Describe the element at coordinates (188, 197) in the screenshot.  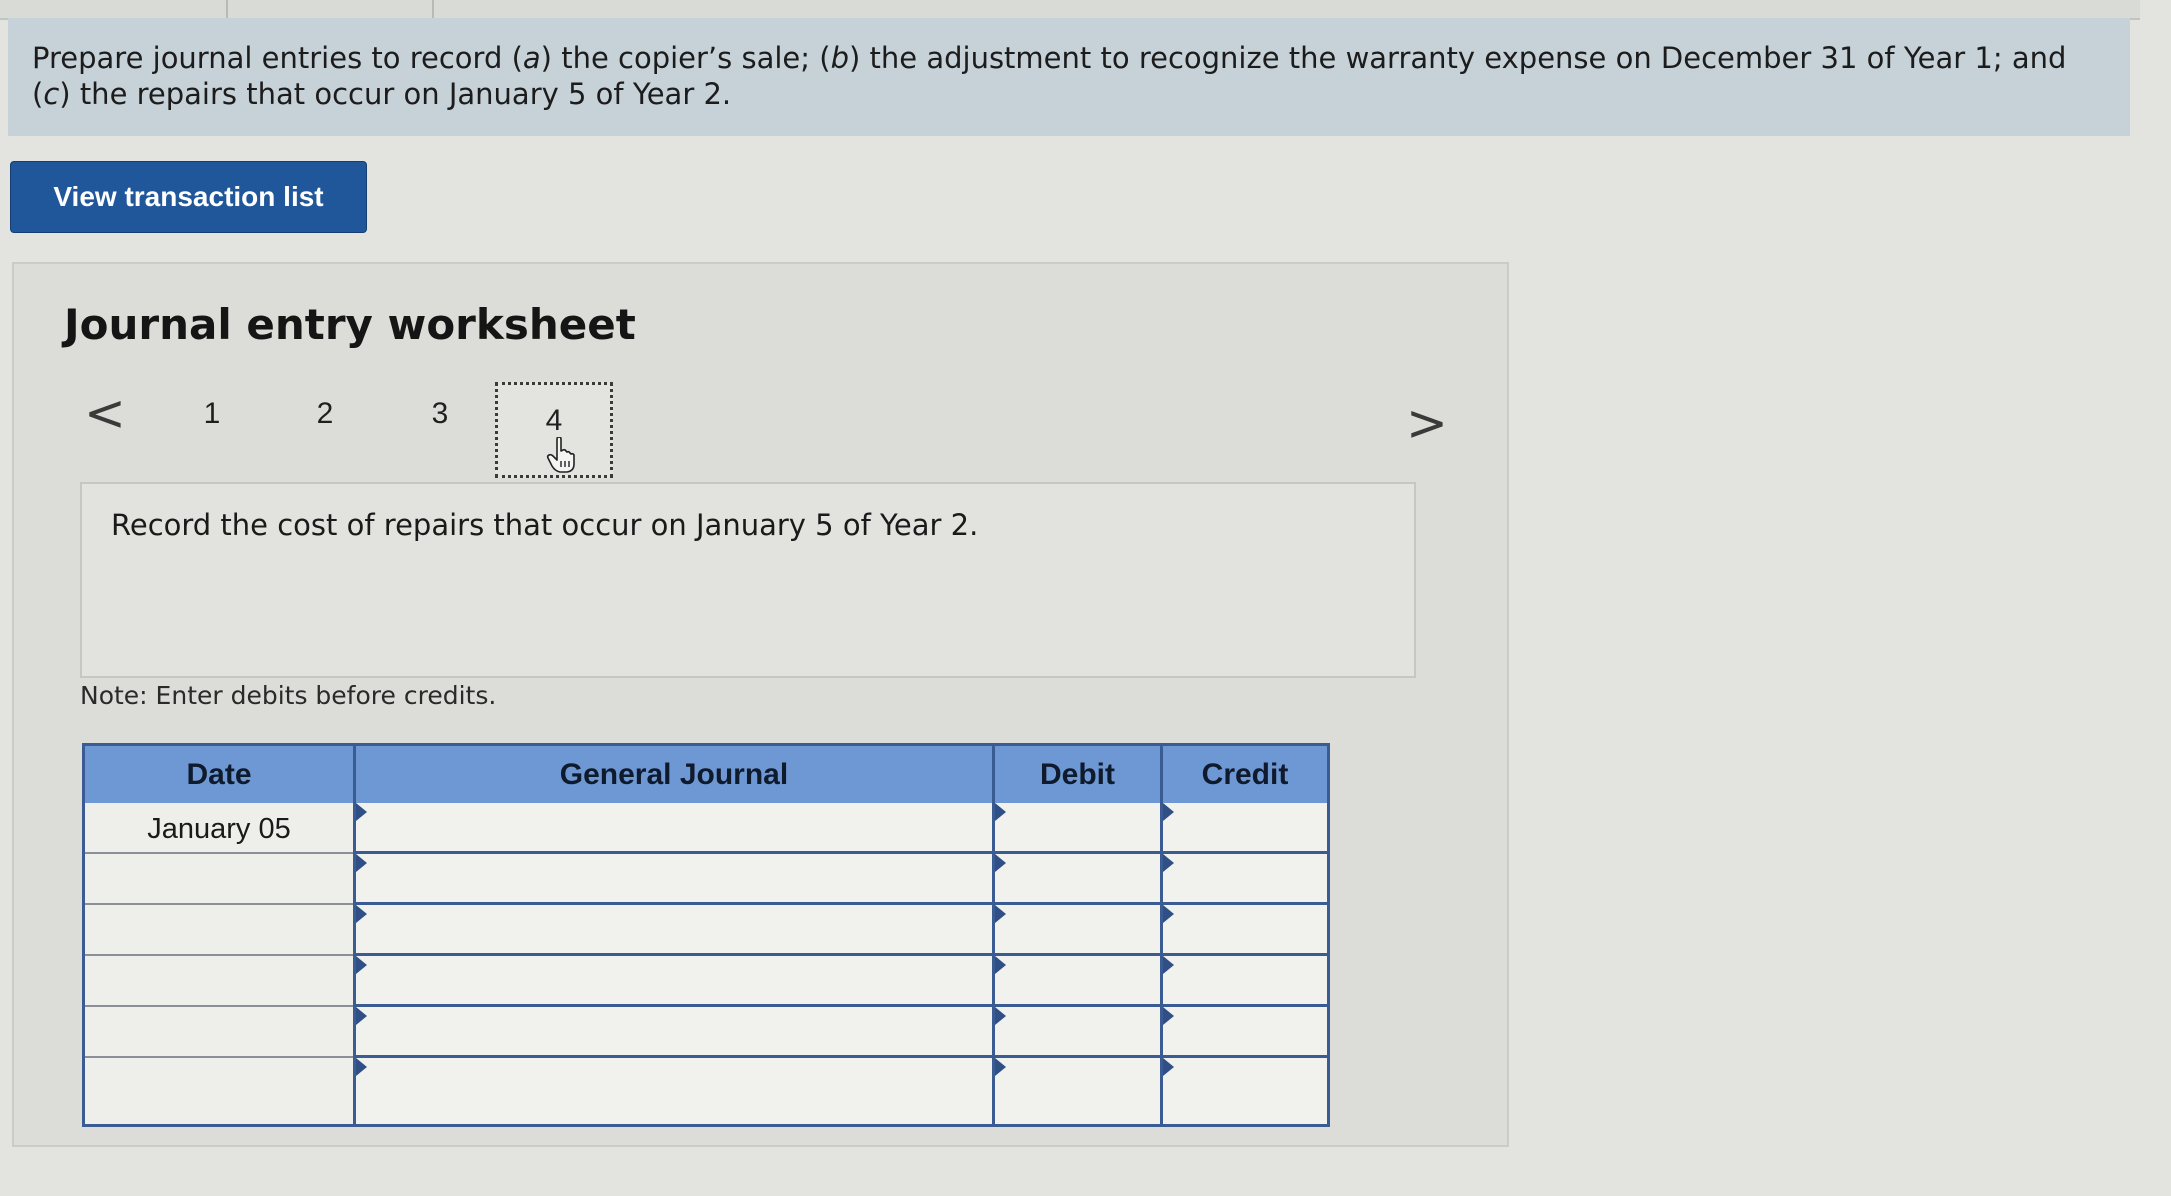
I see `view-transaction-list-button: View transaction list` at that location.